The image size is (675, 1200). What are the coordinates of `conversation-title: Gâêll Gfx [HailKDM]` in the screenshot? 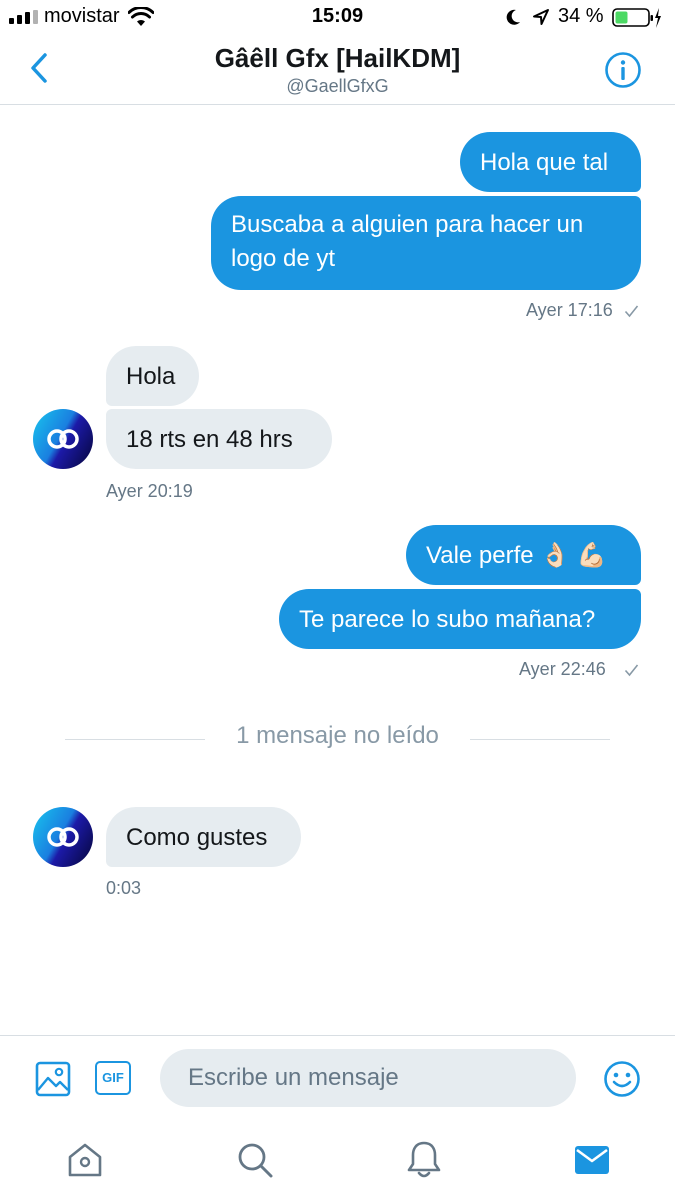 It's located at (337, 58).